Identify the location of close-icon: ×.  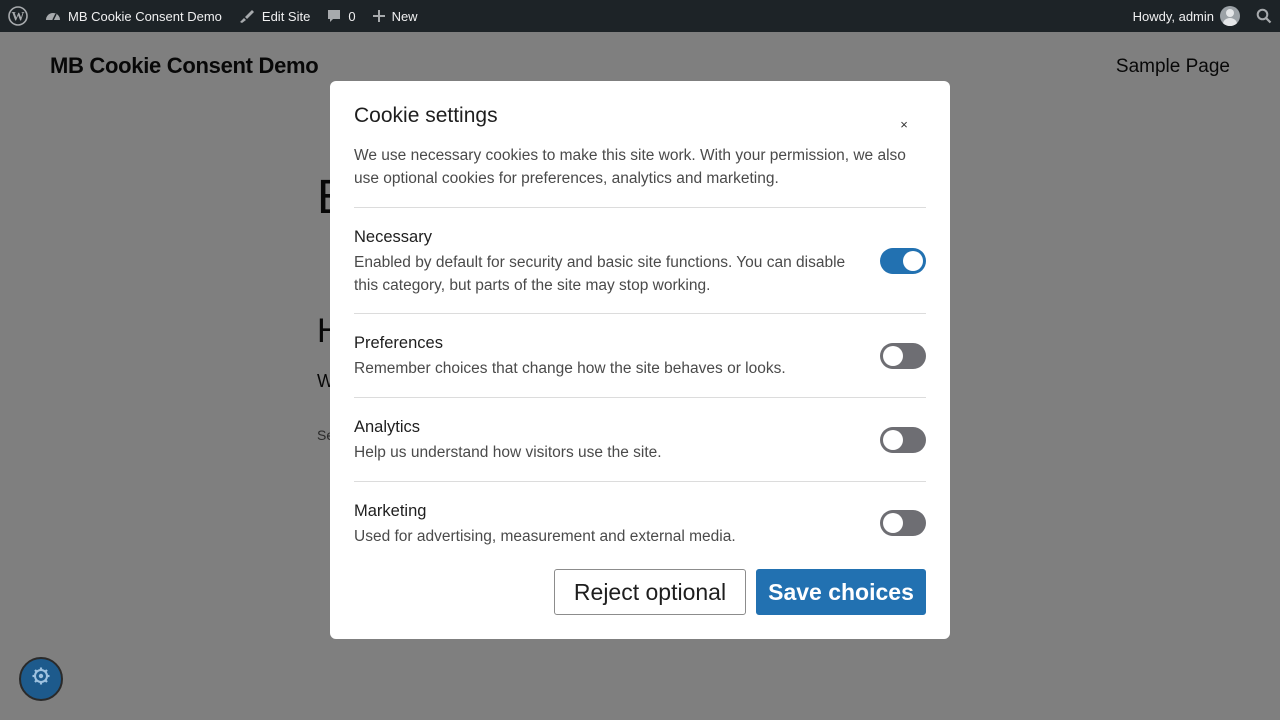
(904, 124).